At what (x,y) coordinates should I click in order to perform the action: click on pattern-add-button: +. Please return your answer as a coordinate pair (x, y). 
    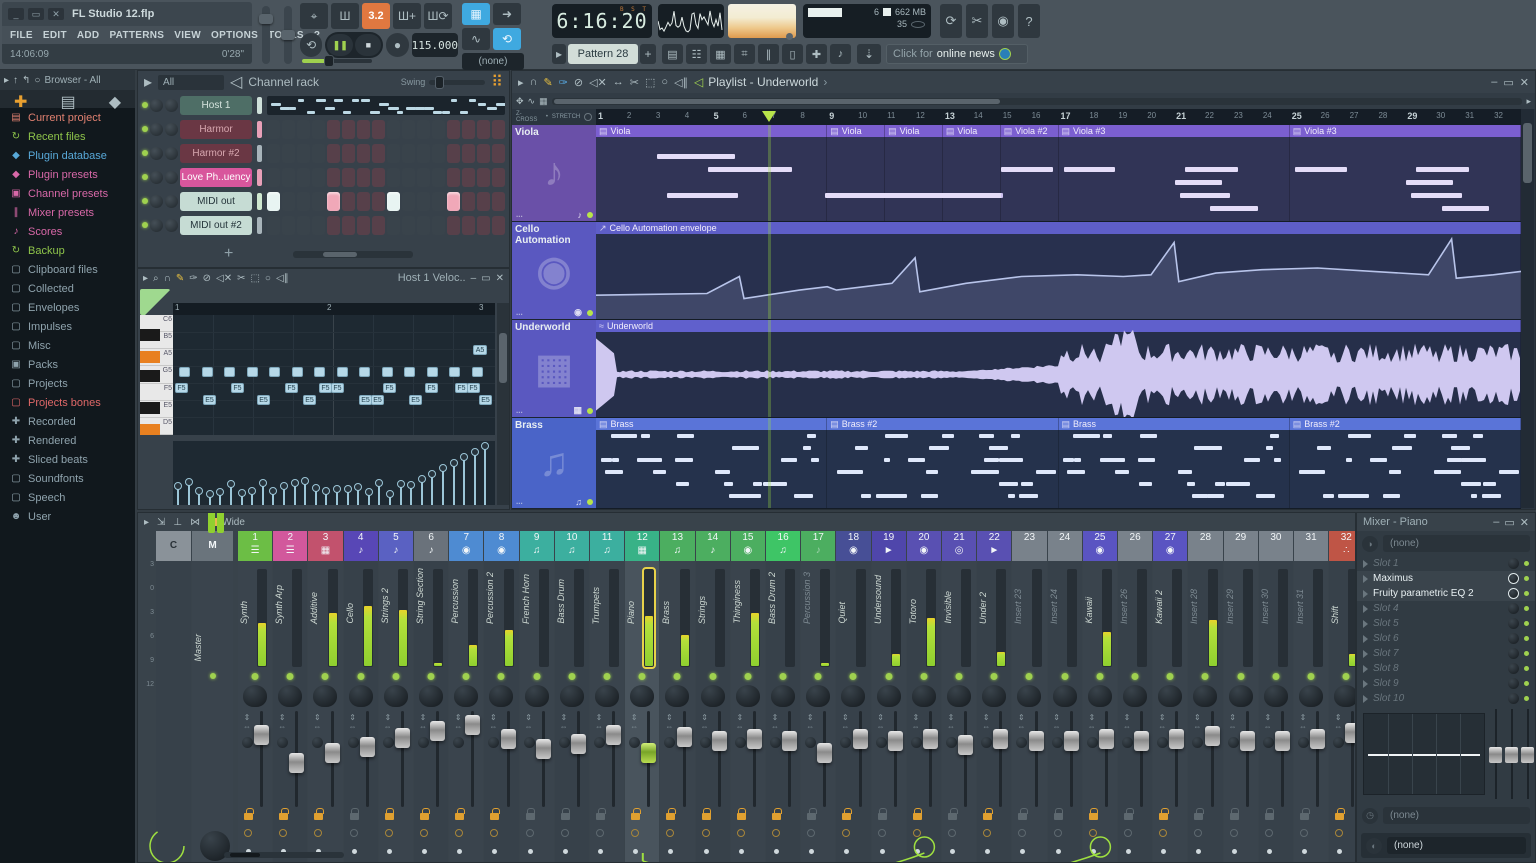
    Looking at the image, I should click on (648, 54).